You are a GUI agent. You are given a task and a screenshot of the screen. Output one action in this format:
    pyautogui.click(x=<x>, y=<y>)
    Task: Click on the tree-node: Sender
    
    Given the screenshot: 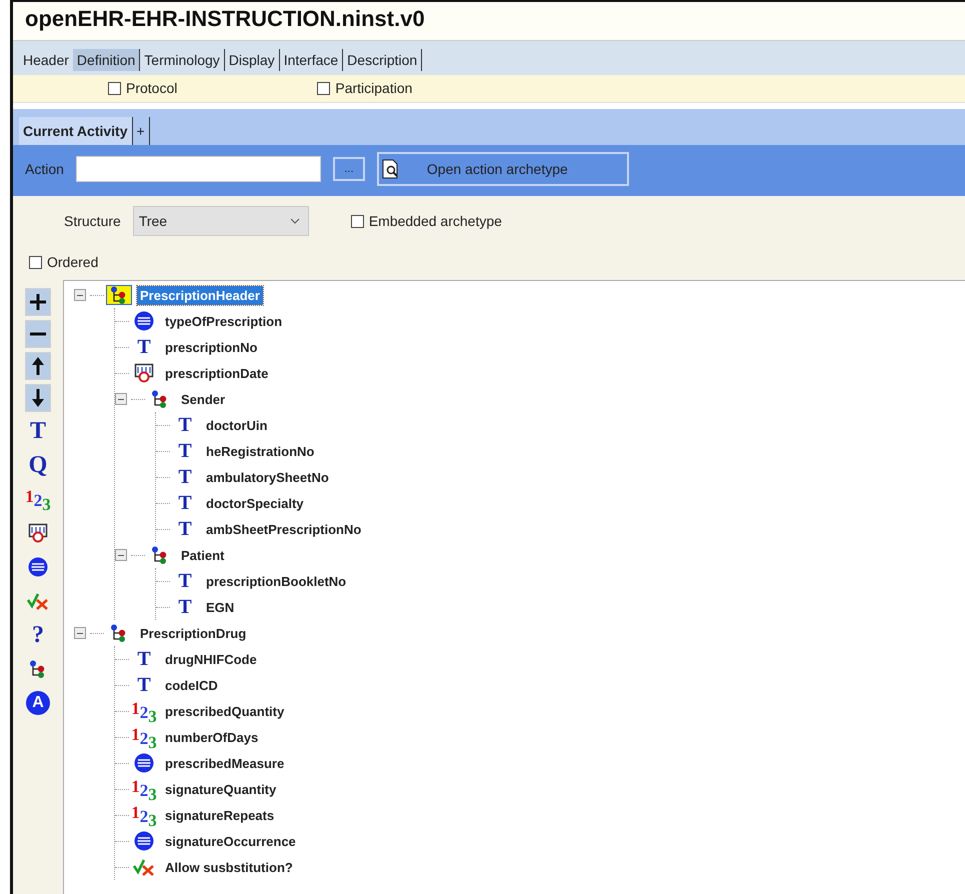 What is the action you would take?
    pyautogui.click(x=203, y=399)
    